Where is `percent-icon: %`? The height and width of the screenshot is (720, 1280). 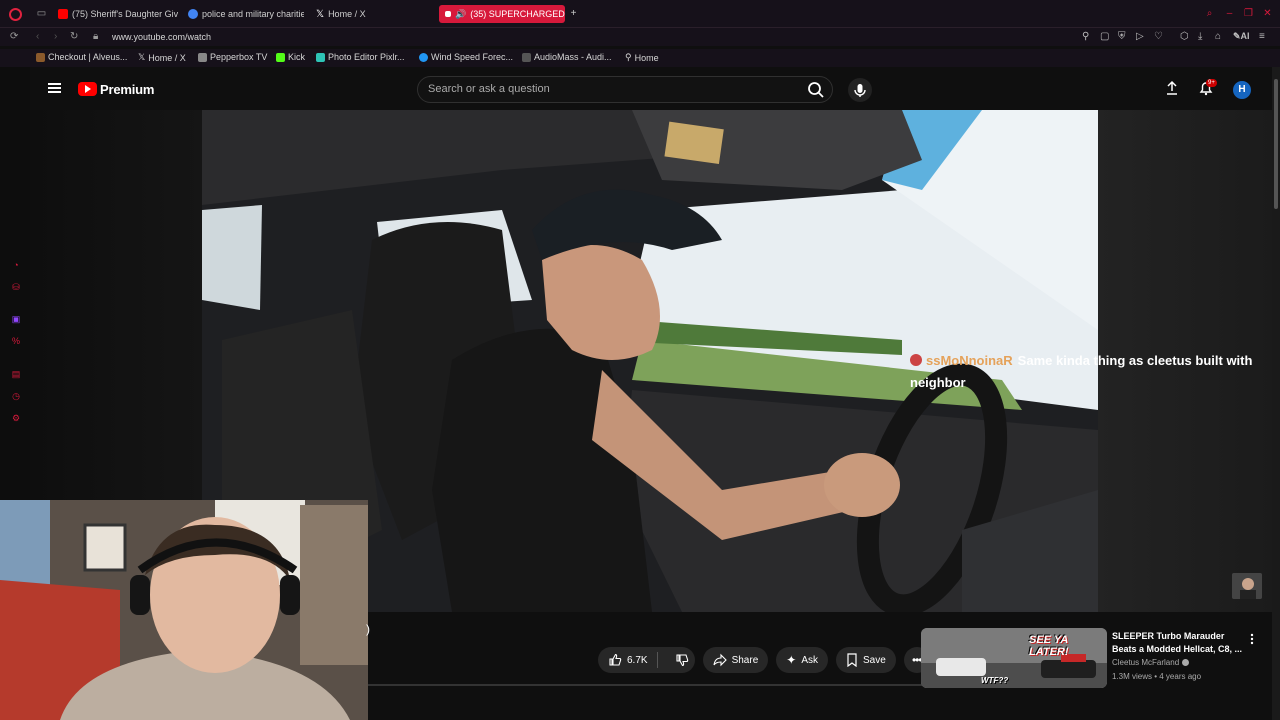
percent-icon: % is located at coordinates (16, 341).